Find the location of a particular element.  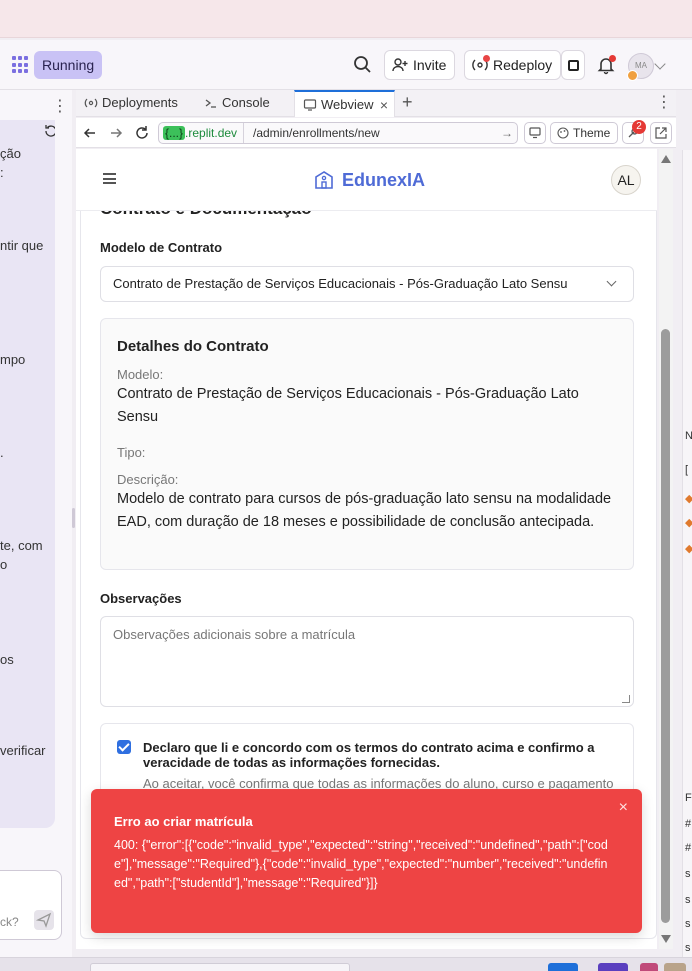

chat-input: ck? is located at coordinates (31, 905).